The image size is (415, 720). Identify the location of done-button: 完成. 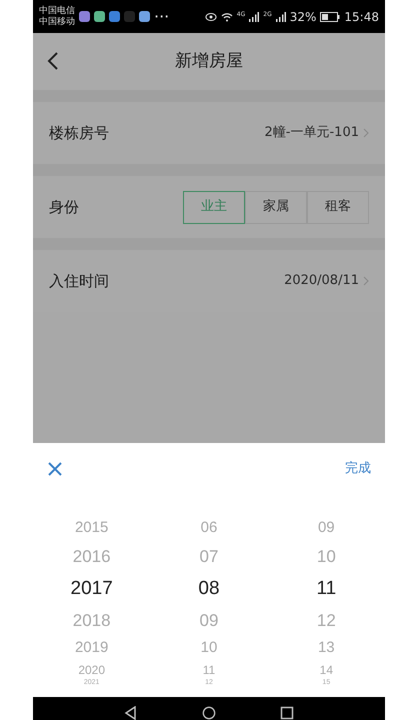
(358, 469).